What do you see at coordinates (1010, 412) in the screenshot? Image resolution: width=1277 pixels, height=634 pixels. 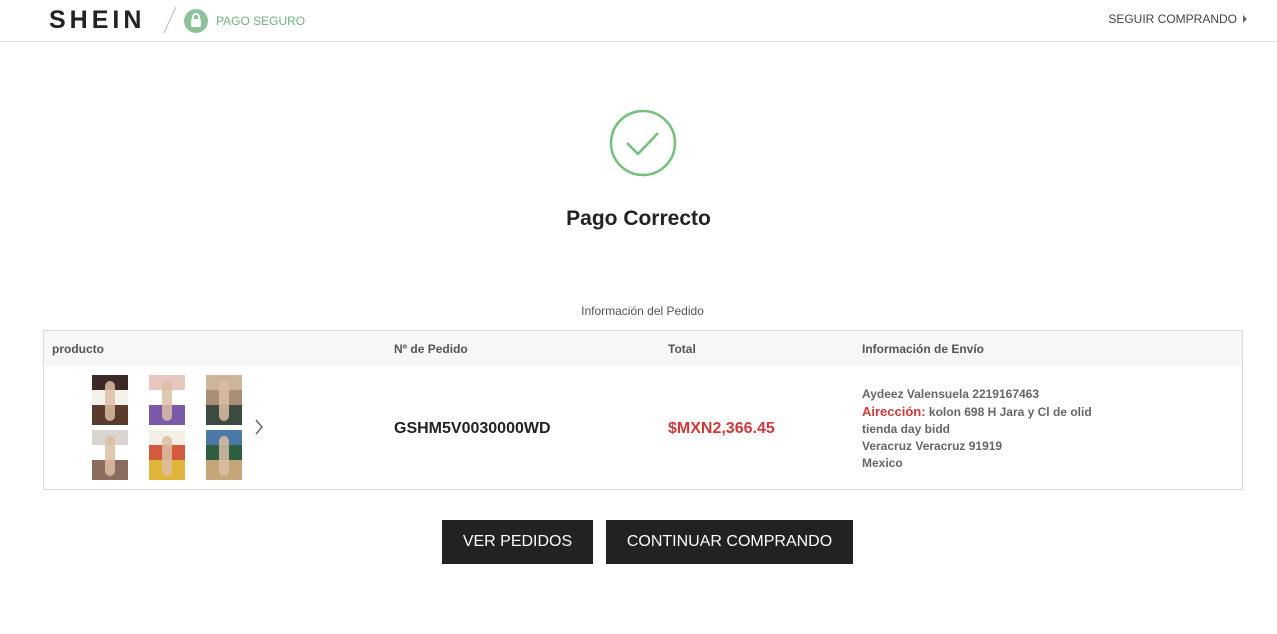 I see `shipping-address-value: kolon 698 H Jara y Cl de olid` at bounding box center [1010, 412].